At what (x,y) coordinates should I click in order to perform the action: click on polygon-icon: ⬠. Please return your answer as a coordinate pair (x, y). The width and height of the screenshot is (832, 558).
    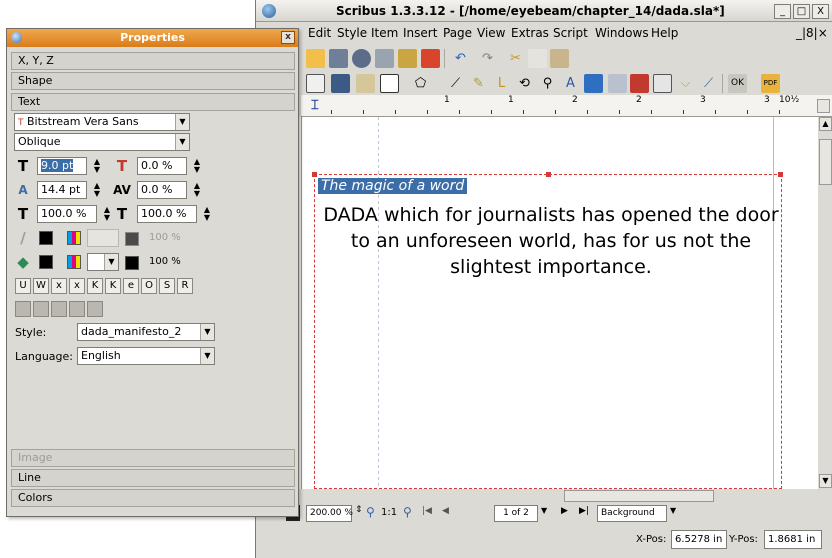
    Looking at the image, I should click on (420, 83).